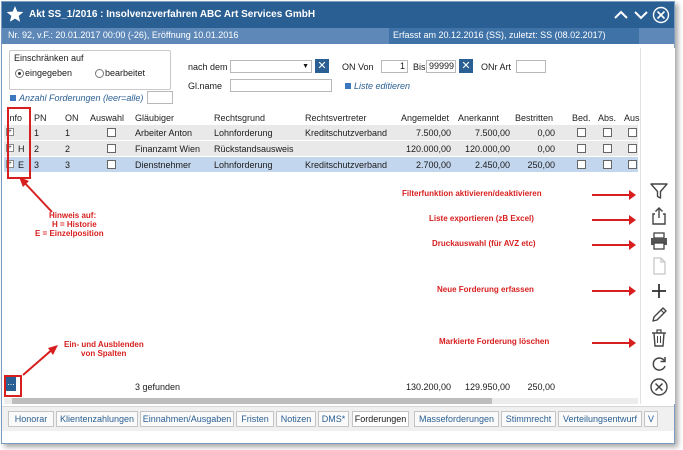 The width and height of the screenshot is (683, 450). What do you see at coordinates (492, 133) in the screenshot?
I see `cell-anerkannt: 7.500,00` at bounding box center [492, 133].